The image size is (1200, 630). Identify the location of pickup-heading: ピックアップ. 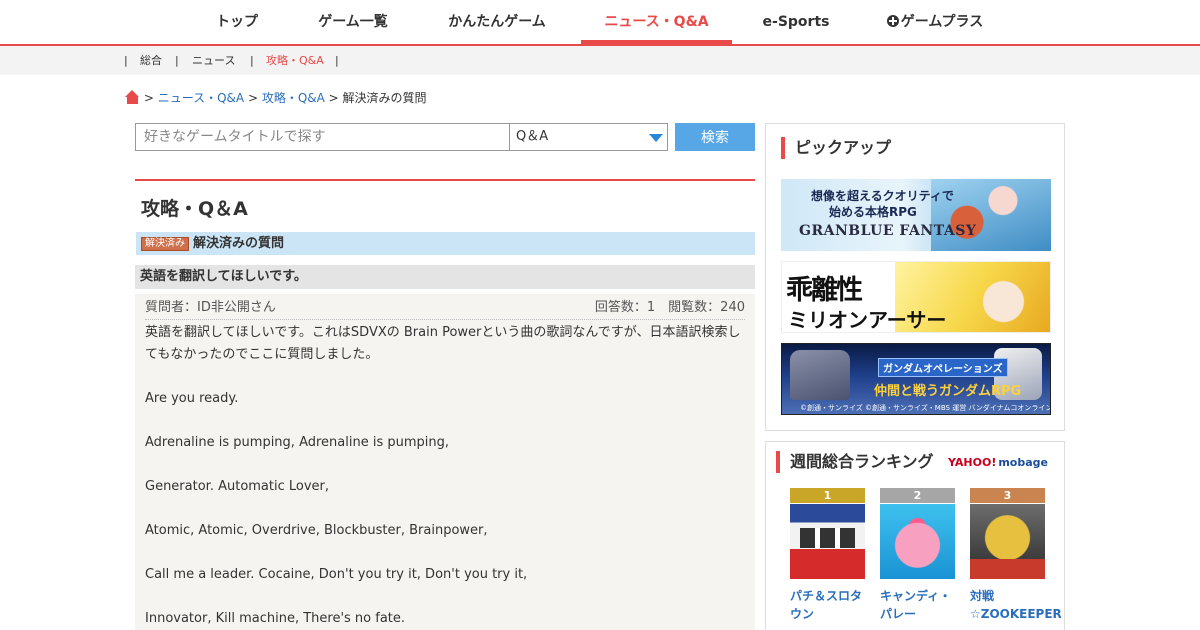
(836, 148).